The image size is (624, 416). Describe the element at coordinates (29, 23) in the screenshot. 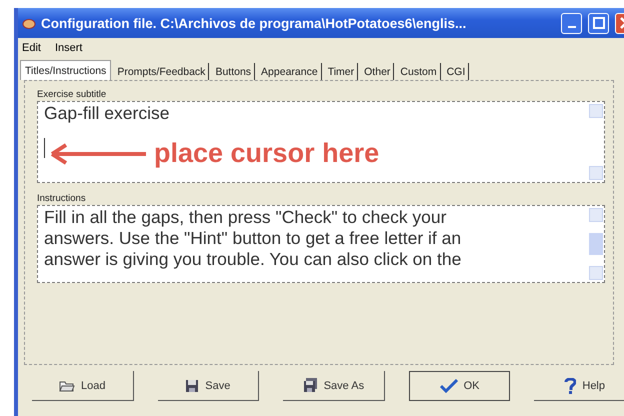

I see `app-icon` at that location.